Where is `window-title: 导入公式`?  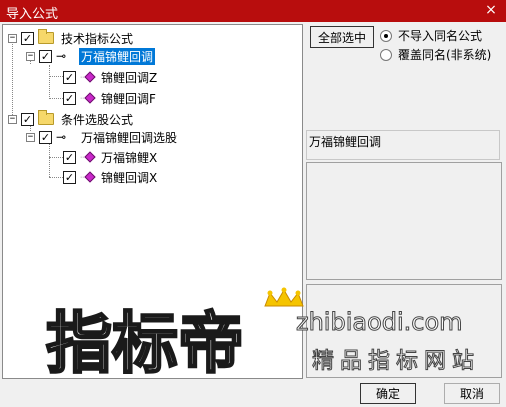 window-title: 导入公式 is located at coordinates (32, 14).